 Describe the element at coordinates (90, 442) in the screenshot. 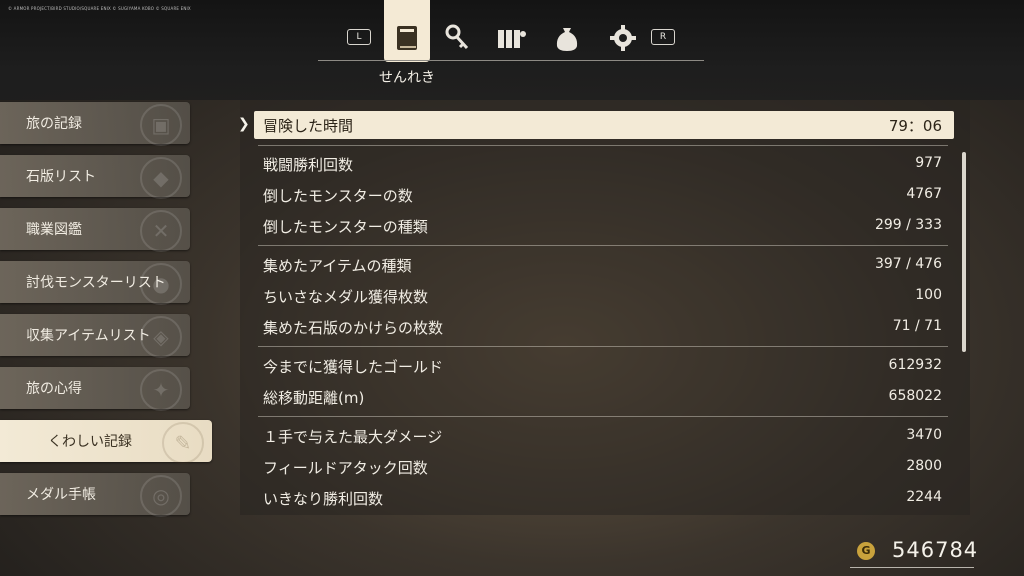

I see `sidebar-item-label: くわしい記録` at that location.